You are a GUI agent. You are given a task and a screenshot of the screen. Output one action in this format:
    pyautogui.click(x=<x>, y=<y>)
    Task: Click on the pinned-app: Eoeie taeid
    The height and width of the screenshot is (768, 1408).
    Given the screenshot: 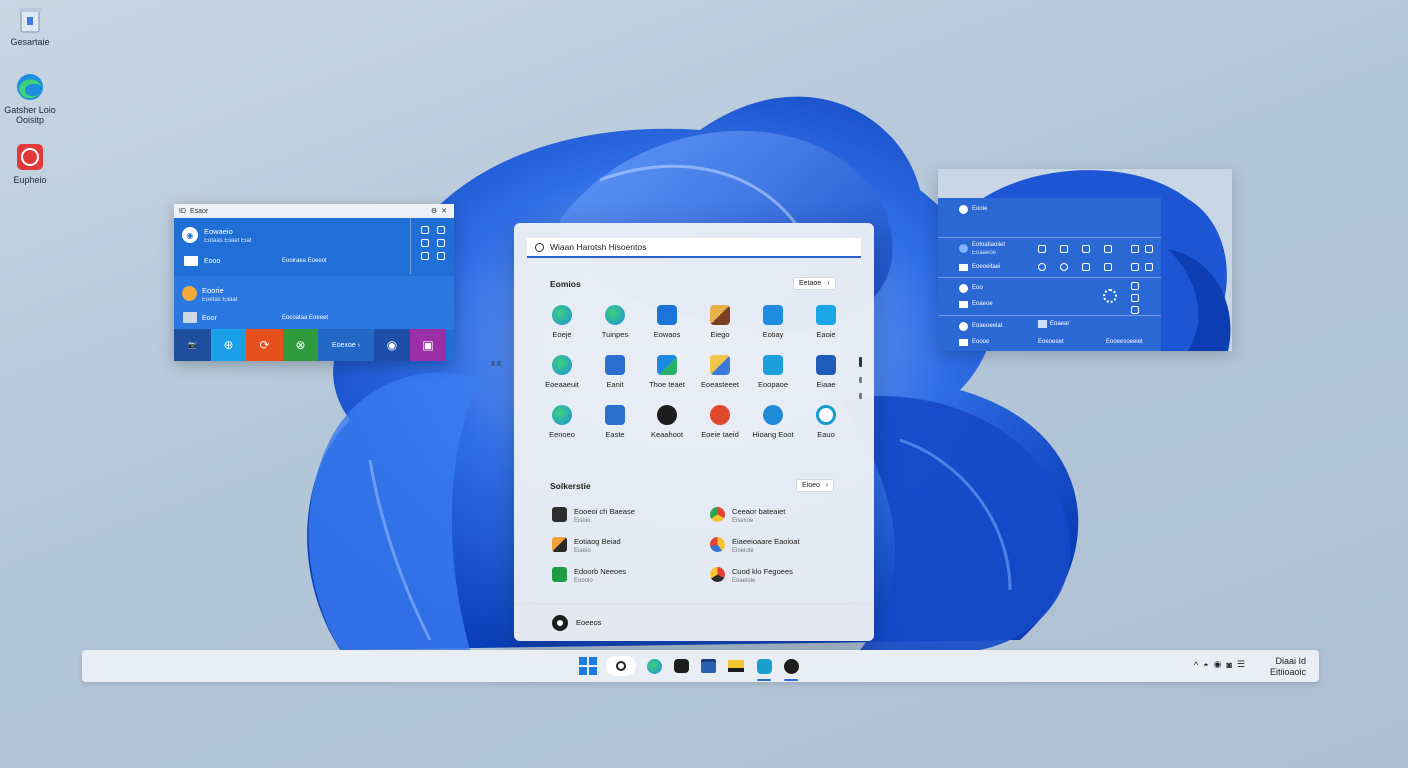 What is the action you would take?
    pyautogui.click(x=720, y=422)
    